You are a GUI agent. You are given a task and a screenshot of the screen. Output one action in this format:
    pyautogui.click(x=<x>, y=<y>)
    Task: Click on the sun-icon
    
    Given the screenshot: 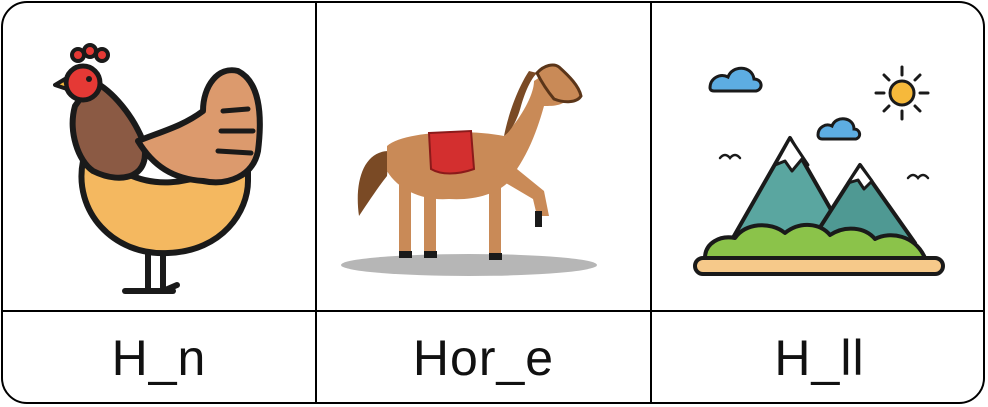 What is the action you would take?
    pyautogui.click(x=902, y=93)
    